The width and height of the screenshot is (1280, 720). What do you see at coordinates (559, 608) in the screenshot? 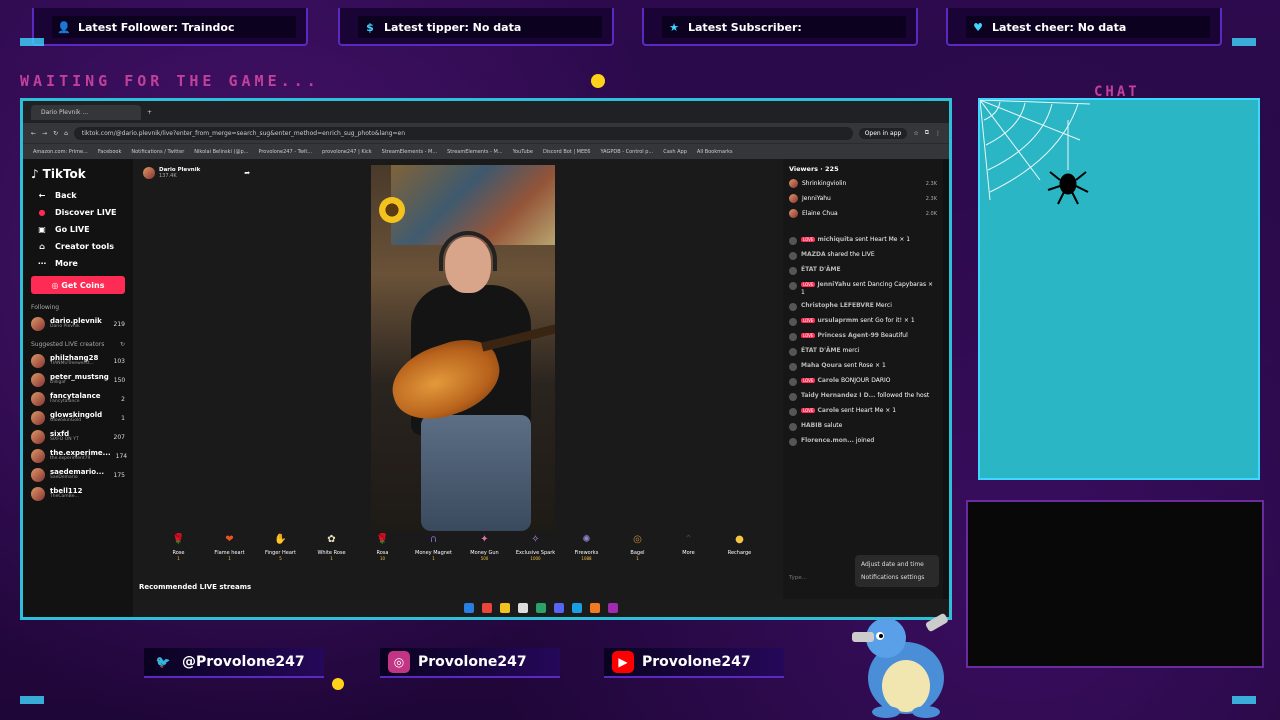
I see `discord-icon` at bounding box center [559, 608].